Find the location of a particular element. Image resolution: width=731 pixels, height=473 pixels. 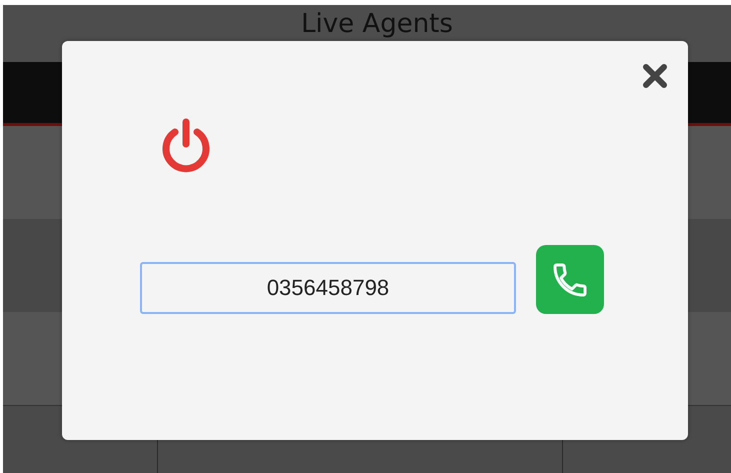

close-button is located at coordinates (655, 76).